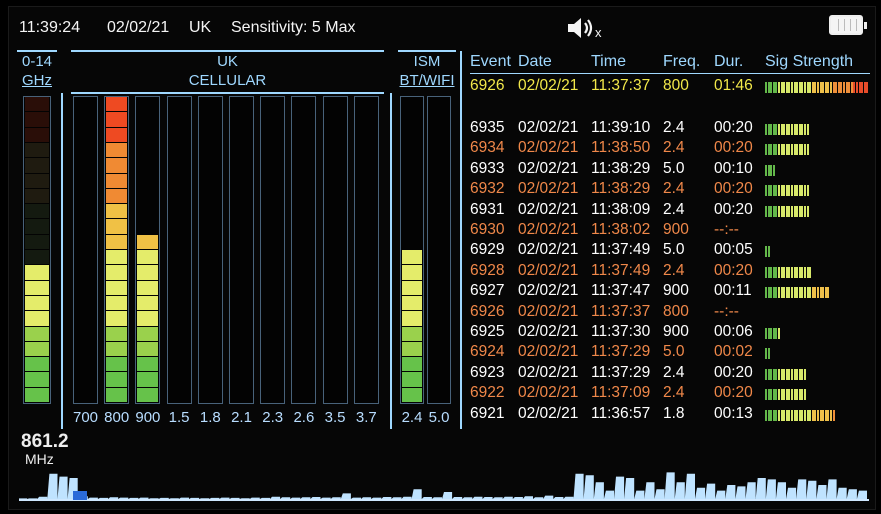  I want to click on event-row: 6928 02/02/21 11:37:49 2.4 00:20, so click(670, 272).